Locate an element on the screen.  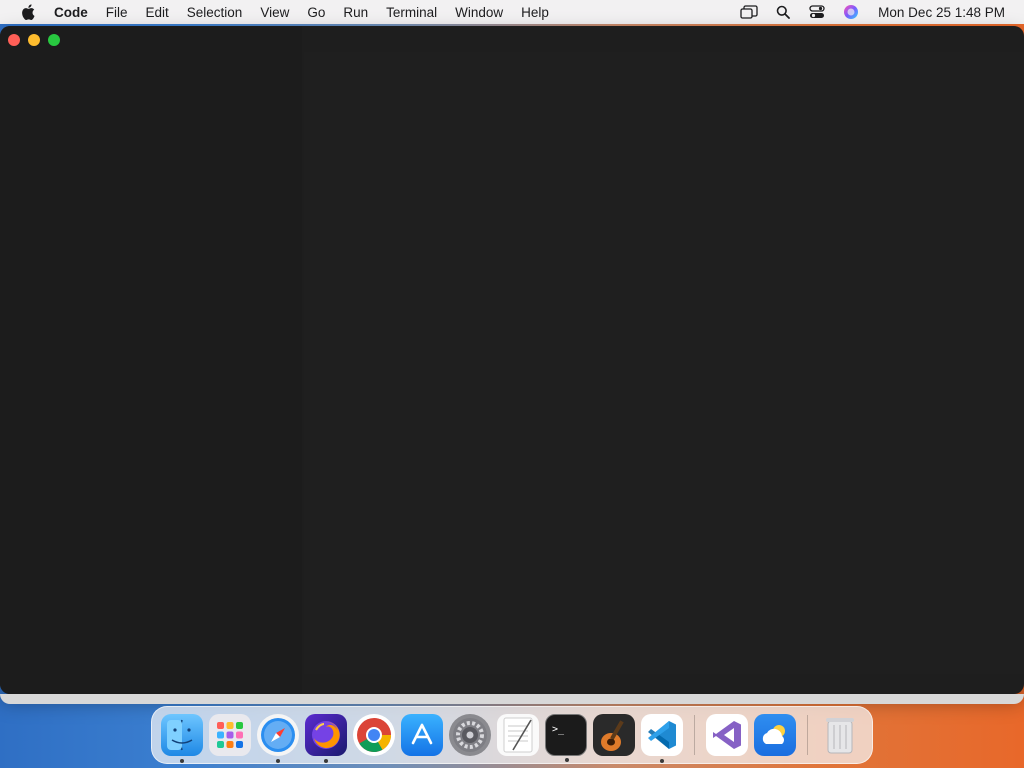
menu-selection: Selection is located at coordinates (215, 12).